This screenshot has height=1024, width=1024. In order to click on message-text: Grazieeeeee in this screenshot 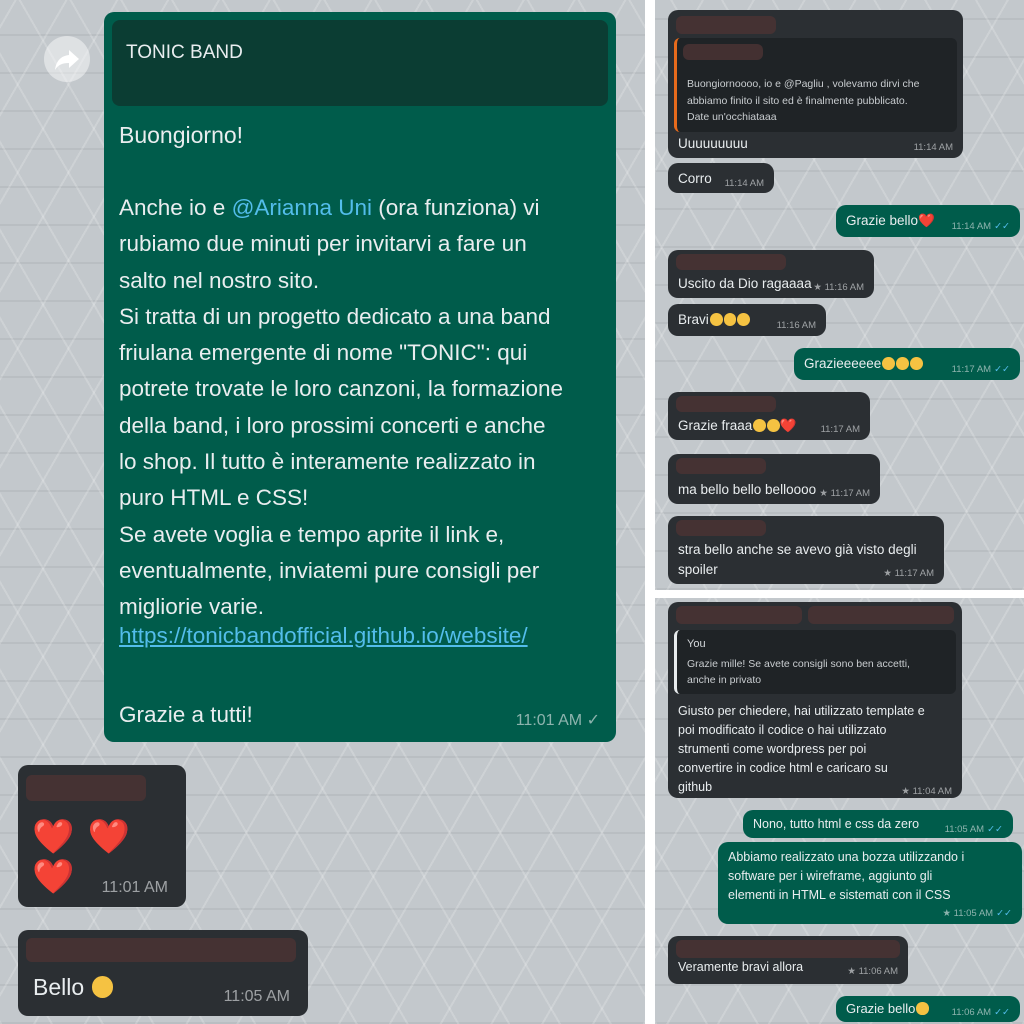, I will do `click(863, 363)`.